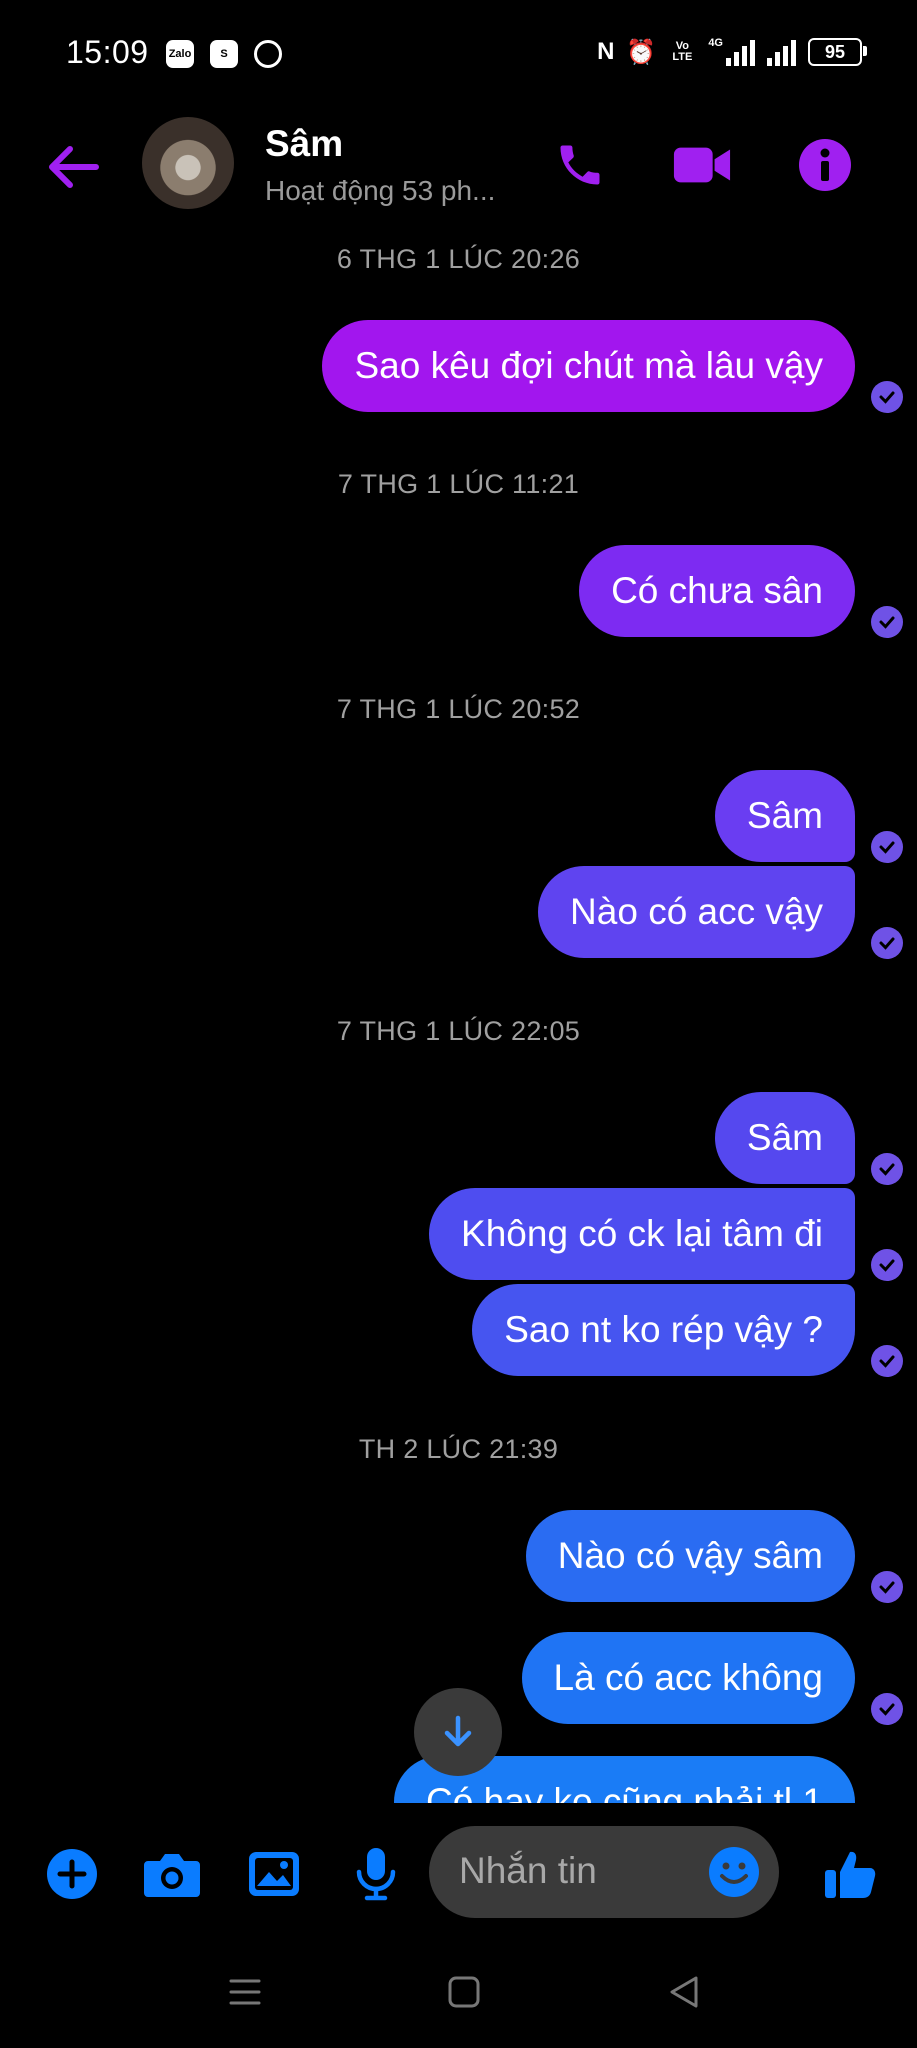 This screenshot has width=917, height=2048. Describe the element at coordinates (696, 912) in the screenshot. I see `message-bubble: Nào có acc vậy` at that location.